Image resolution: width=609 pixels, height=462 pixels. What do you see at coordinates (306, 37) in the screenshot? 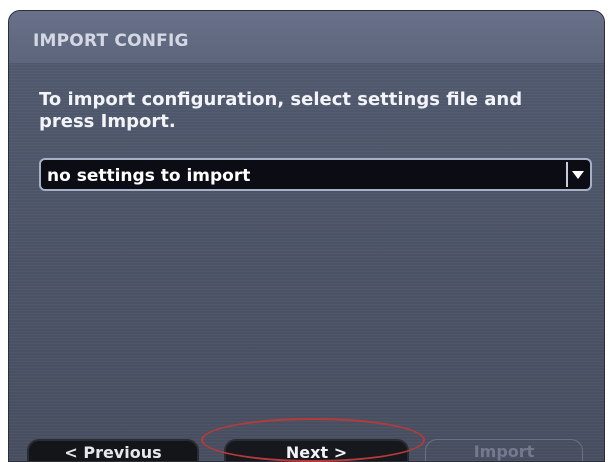
I see `header-bar: IMPORT CONFIG` at bounding box center [306, 37].